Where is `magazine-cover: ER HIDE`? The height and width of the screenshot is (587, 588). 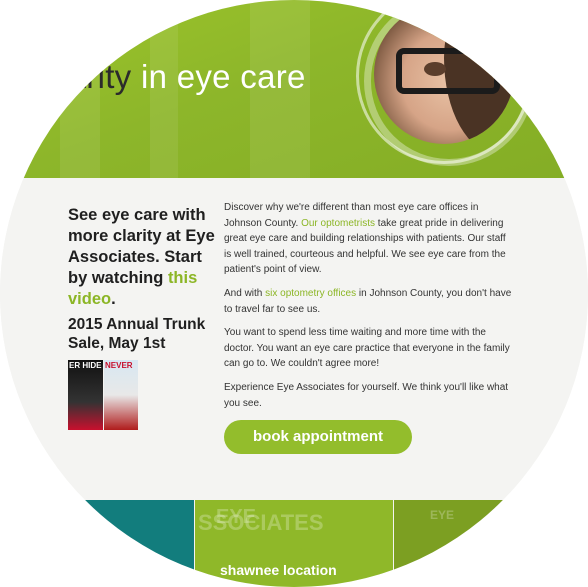 magazine-cover: ER HIDE is located at coordinates (85, 395).